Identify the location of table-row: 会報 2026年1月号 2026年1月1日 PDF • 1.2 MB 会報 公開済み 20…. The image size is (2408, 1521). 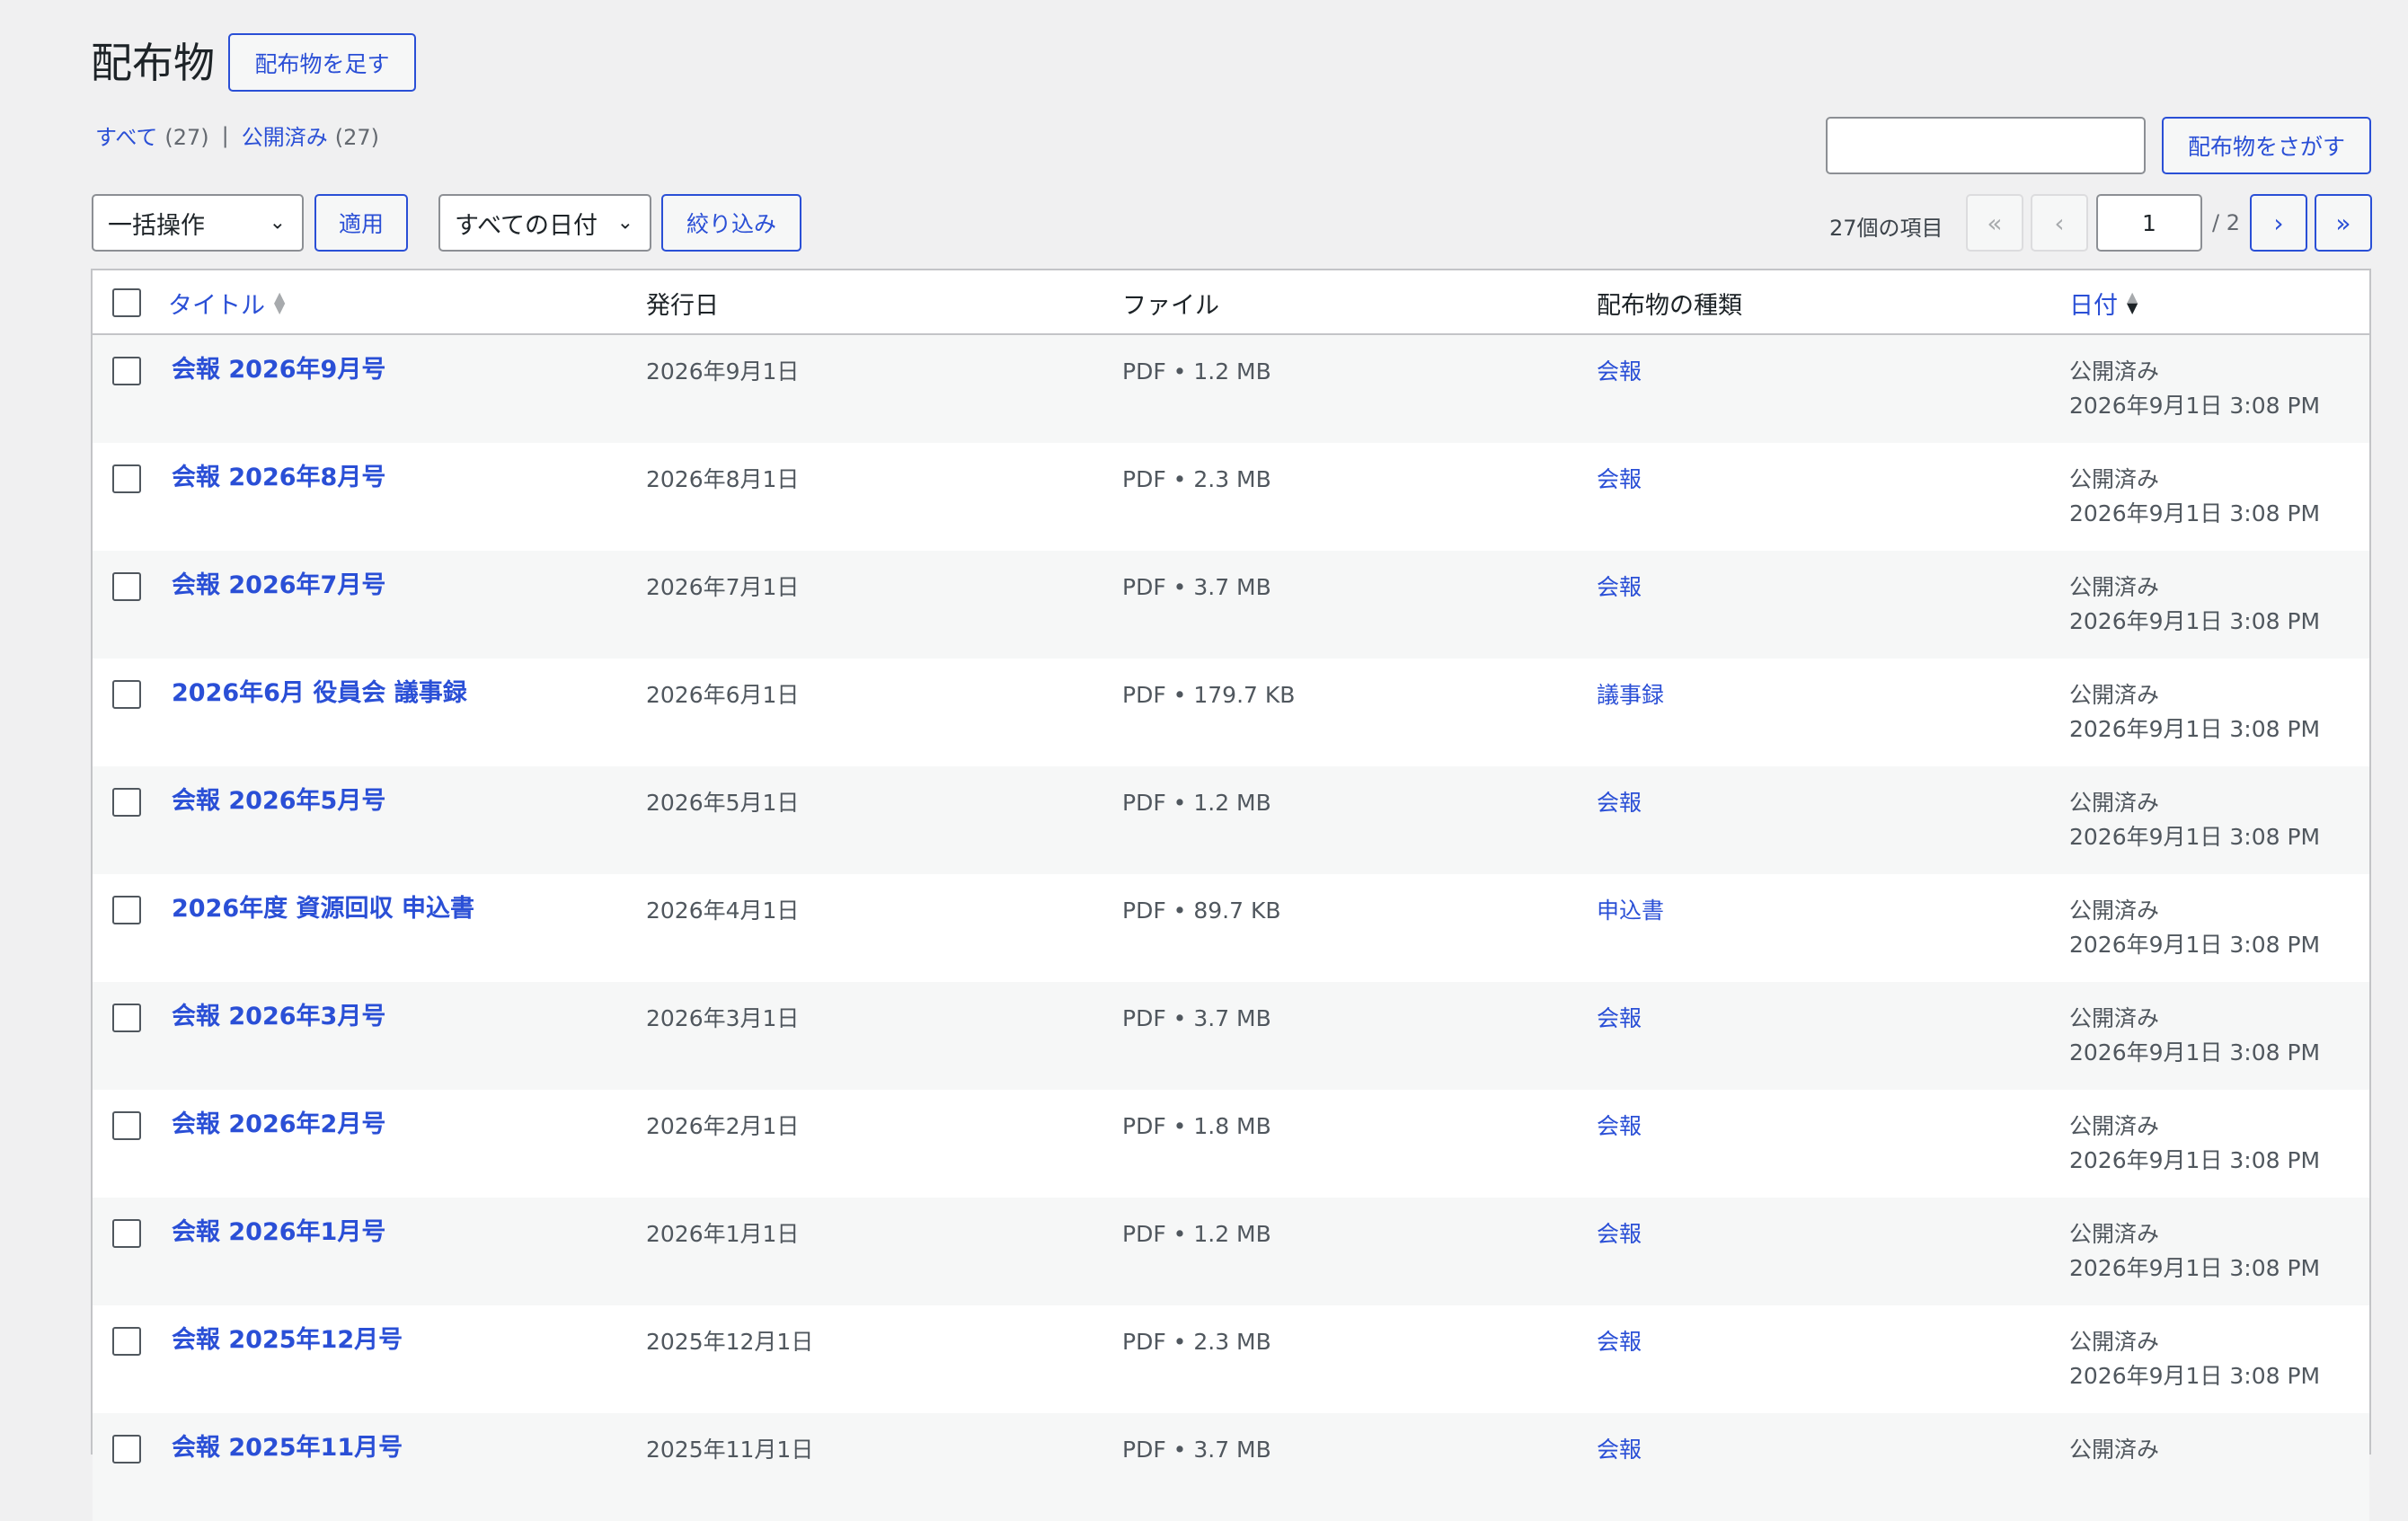
(1231, 1252).